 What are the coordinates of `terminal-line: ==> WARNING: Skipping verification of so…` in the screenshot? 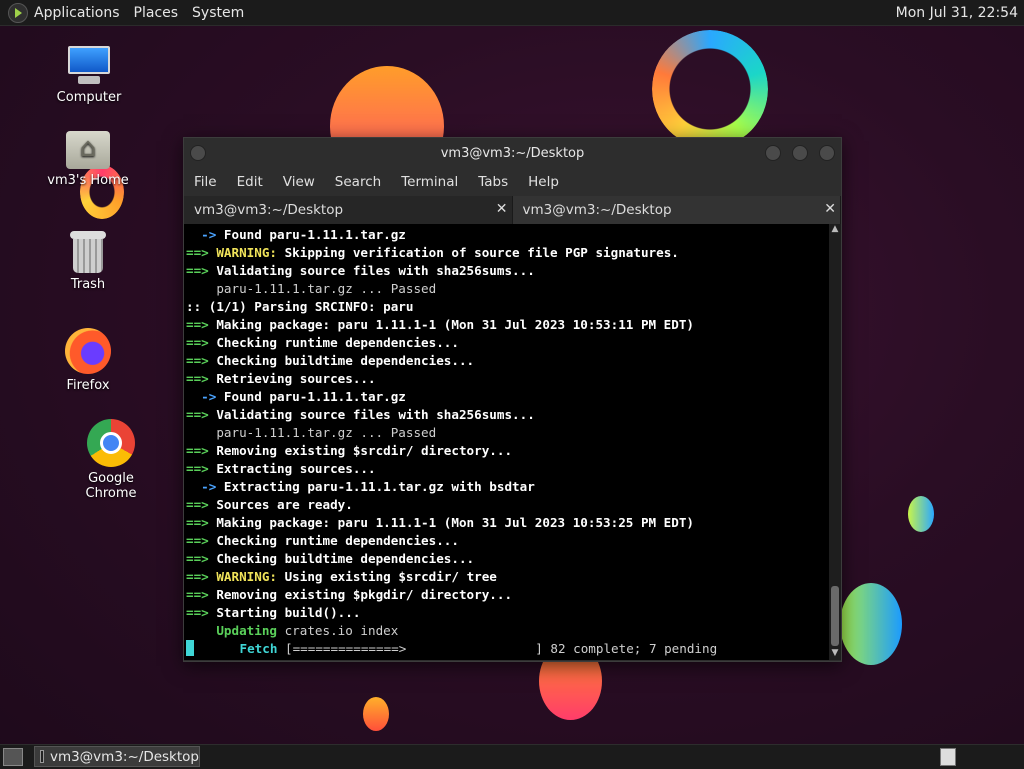 It's located at (506, 253).